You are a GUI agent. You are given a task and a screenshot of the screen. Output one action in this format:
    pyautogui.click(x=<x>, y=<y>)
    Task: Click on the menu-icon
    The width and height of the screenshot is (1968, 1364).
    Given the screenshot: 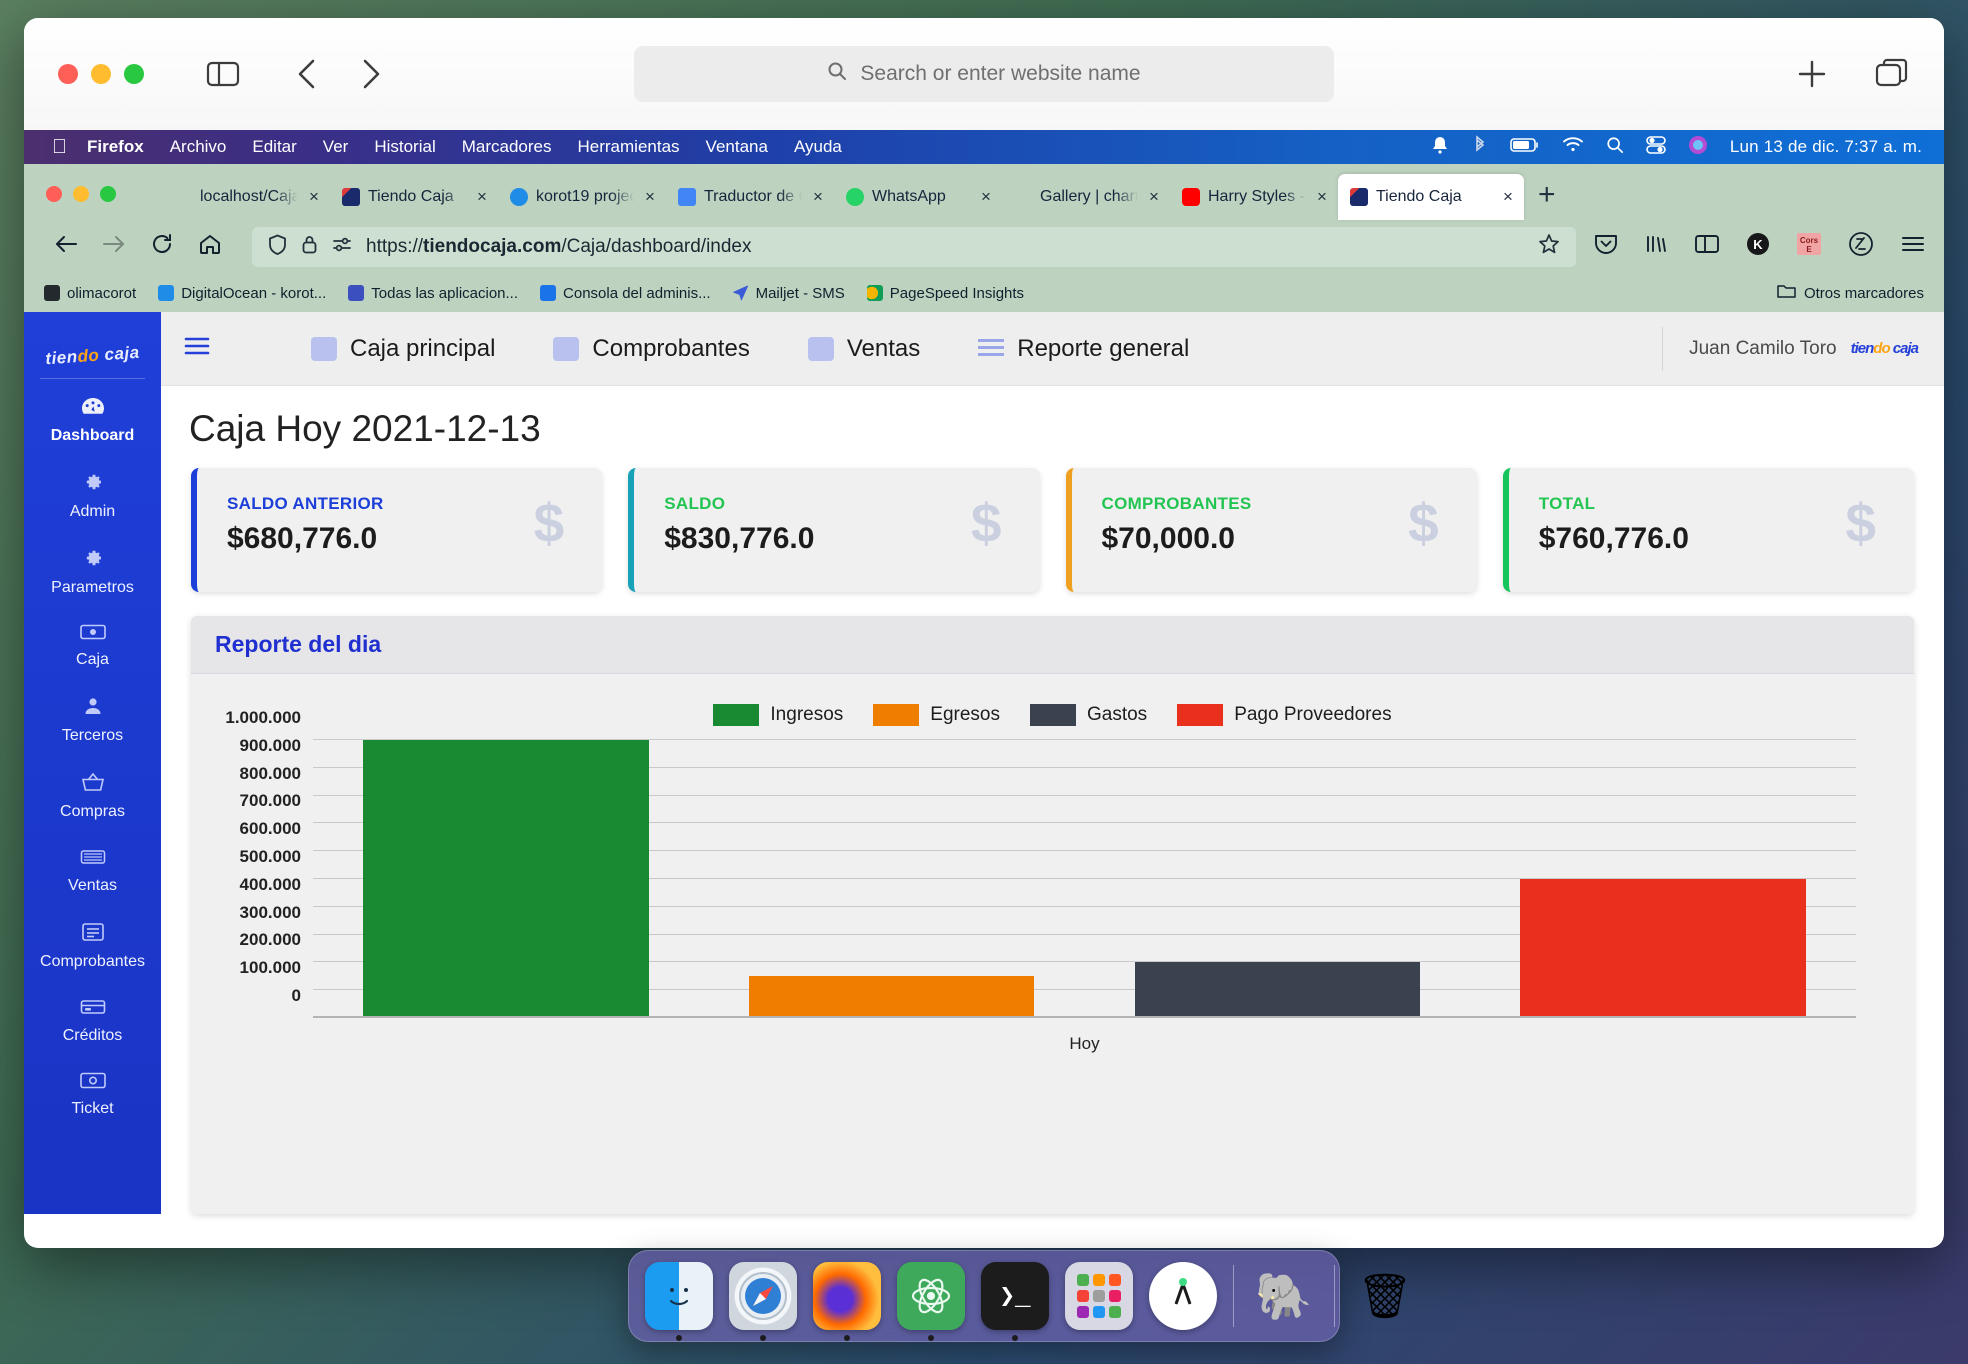 What is the action you would take?
    pyautogui.click(x=1913, y=247)
    